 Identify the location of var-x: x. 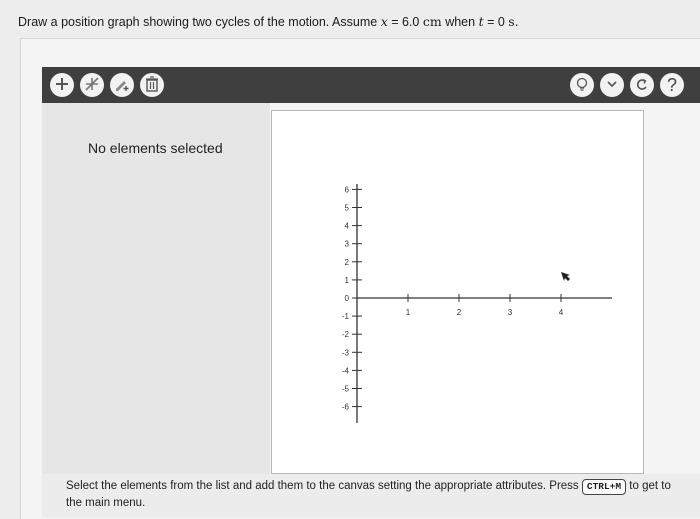
(384, 21).